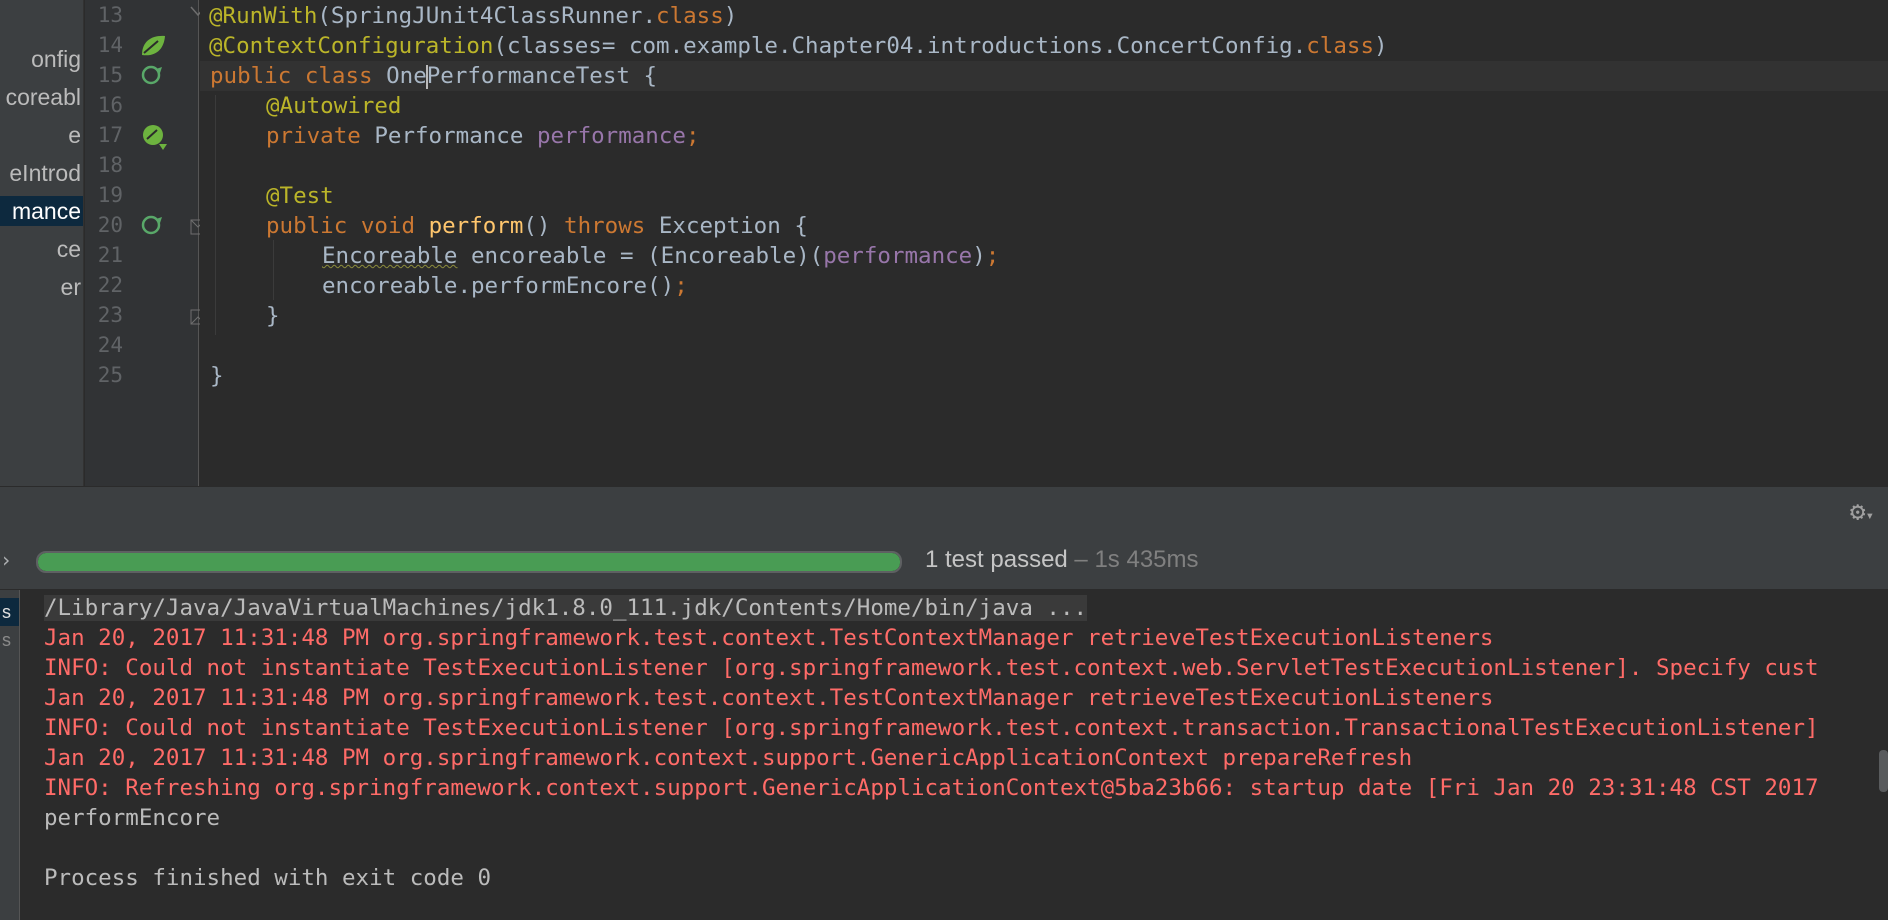  What do you see at coordinates (41, 97) in the screenshot?
I see `tree-item-encoreable: coreabl` at bounding box center [41, 97].